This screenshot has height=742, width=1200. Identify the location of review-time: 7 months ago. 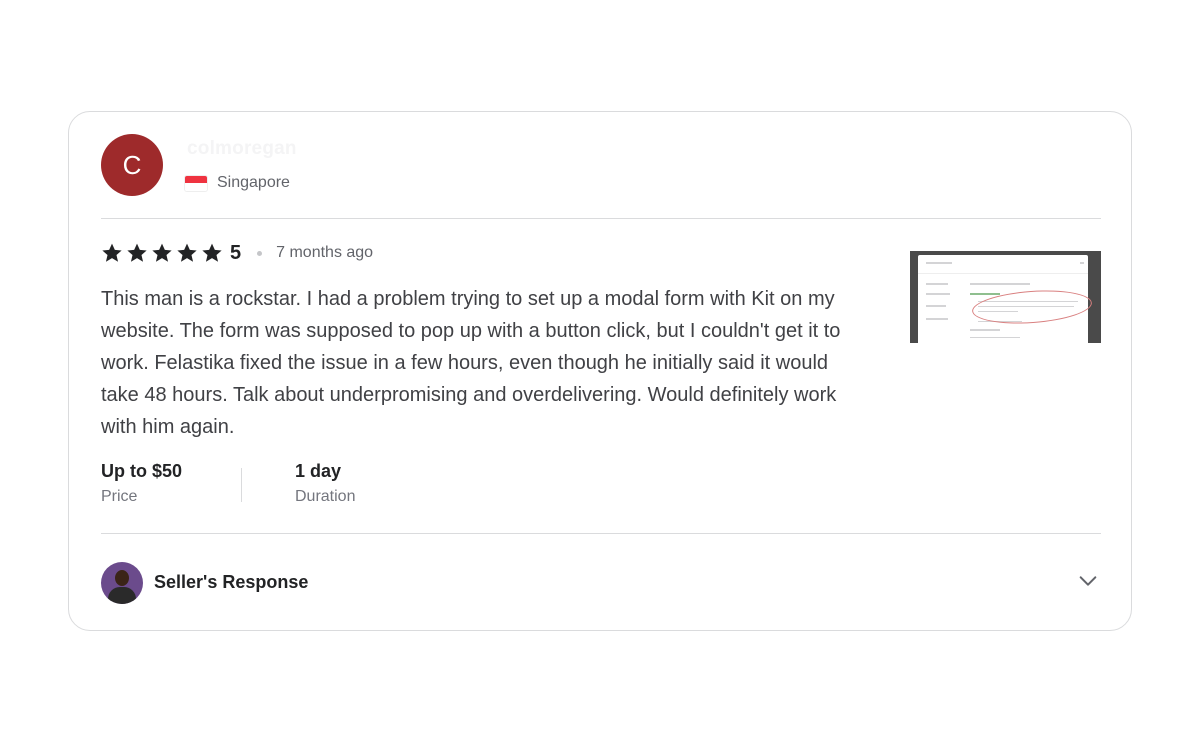
(325, 252).